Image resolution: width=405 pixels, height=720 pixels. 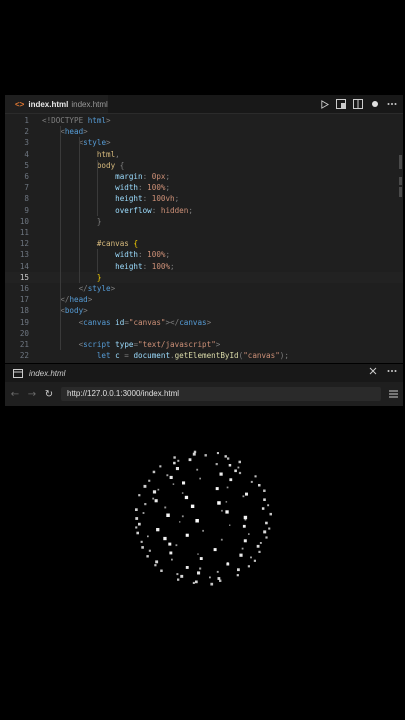 I want to click on code-line: 20, so click(x=204, y=333).